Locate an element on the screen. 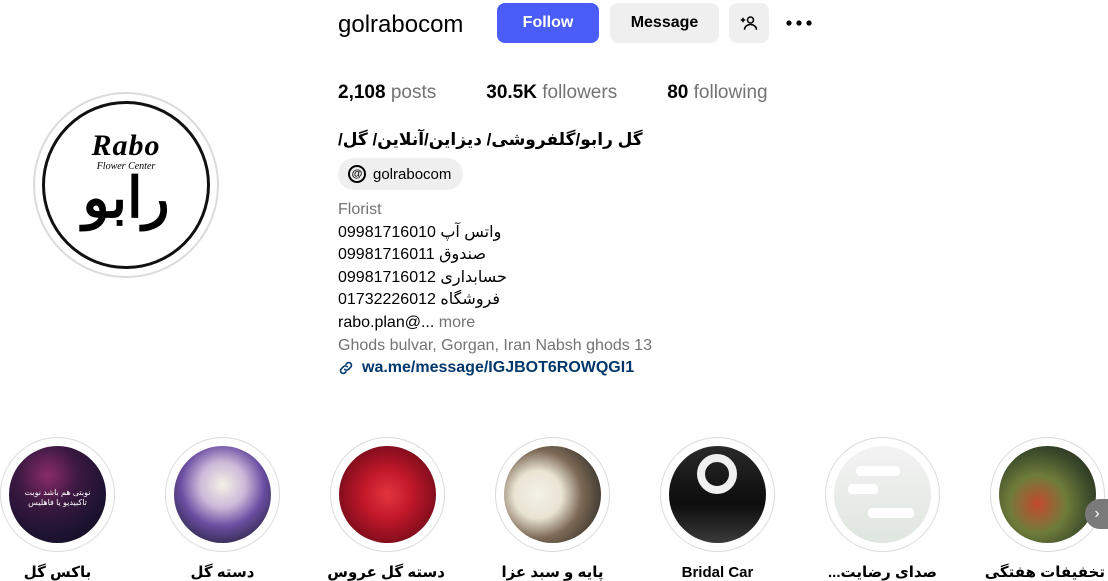  highlight-label: پایه و سبد عزا is located at coordinates (552, 572).